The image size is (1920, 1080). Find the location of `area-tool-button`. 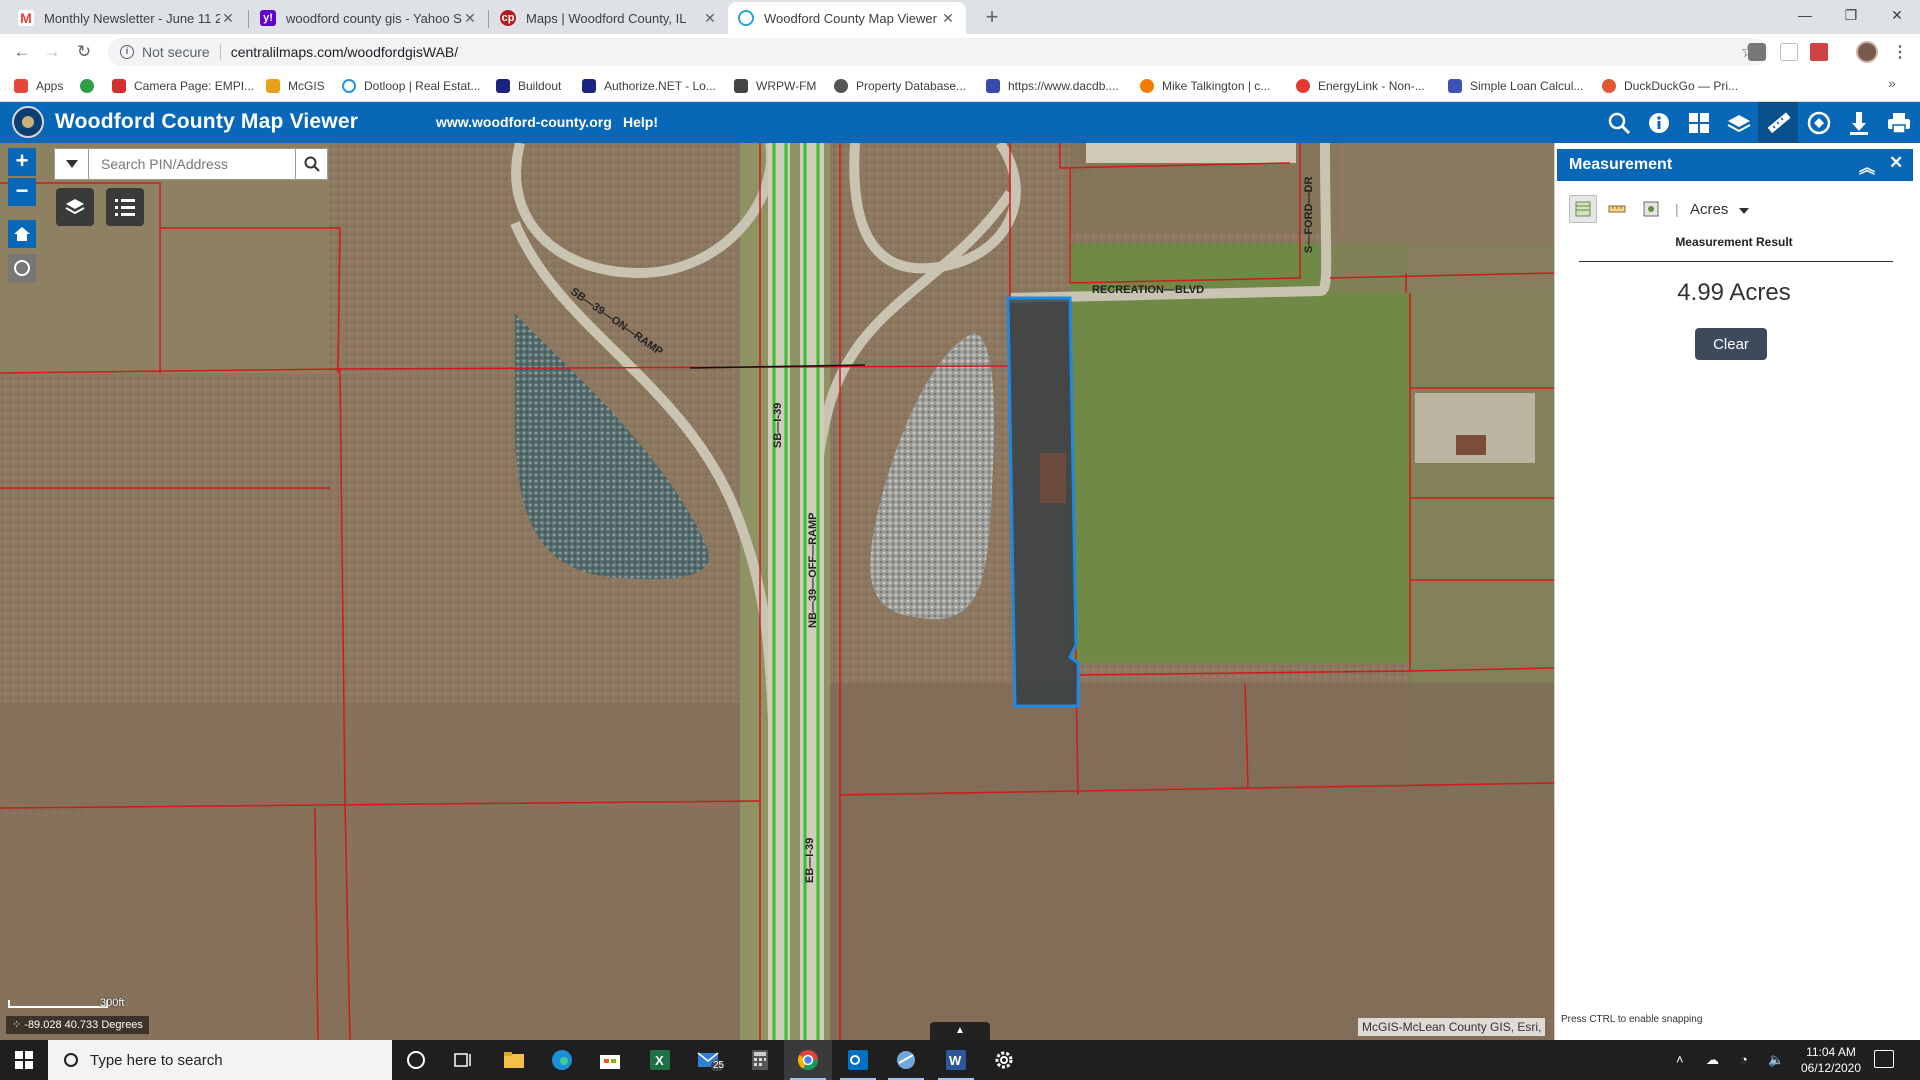

area-tool-button is located at coordinates (1583, 209).